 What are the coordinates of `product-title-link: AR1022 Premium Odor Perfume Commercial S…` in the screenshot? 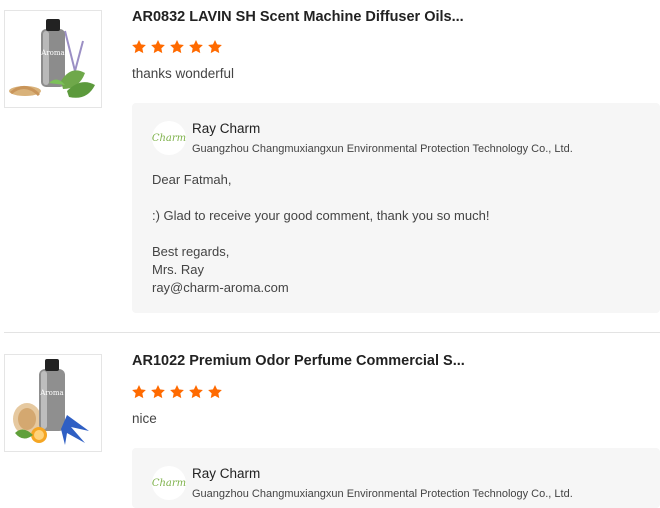 It's located at (298, 361).